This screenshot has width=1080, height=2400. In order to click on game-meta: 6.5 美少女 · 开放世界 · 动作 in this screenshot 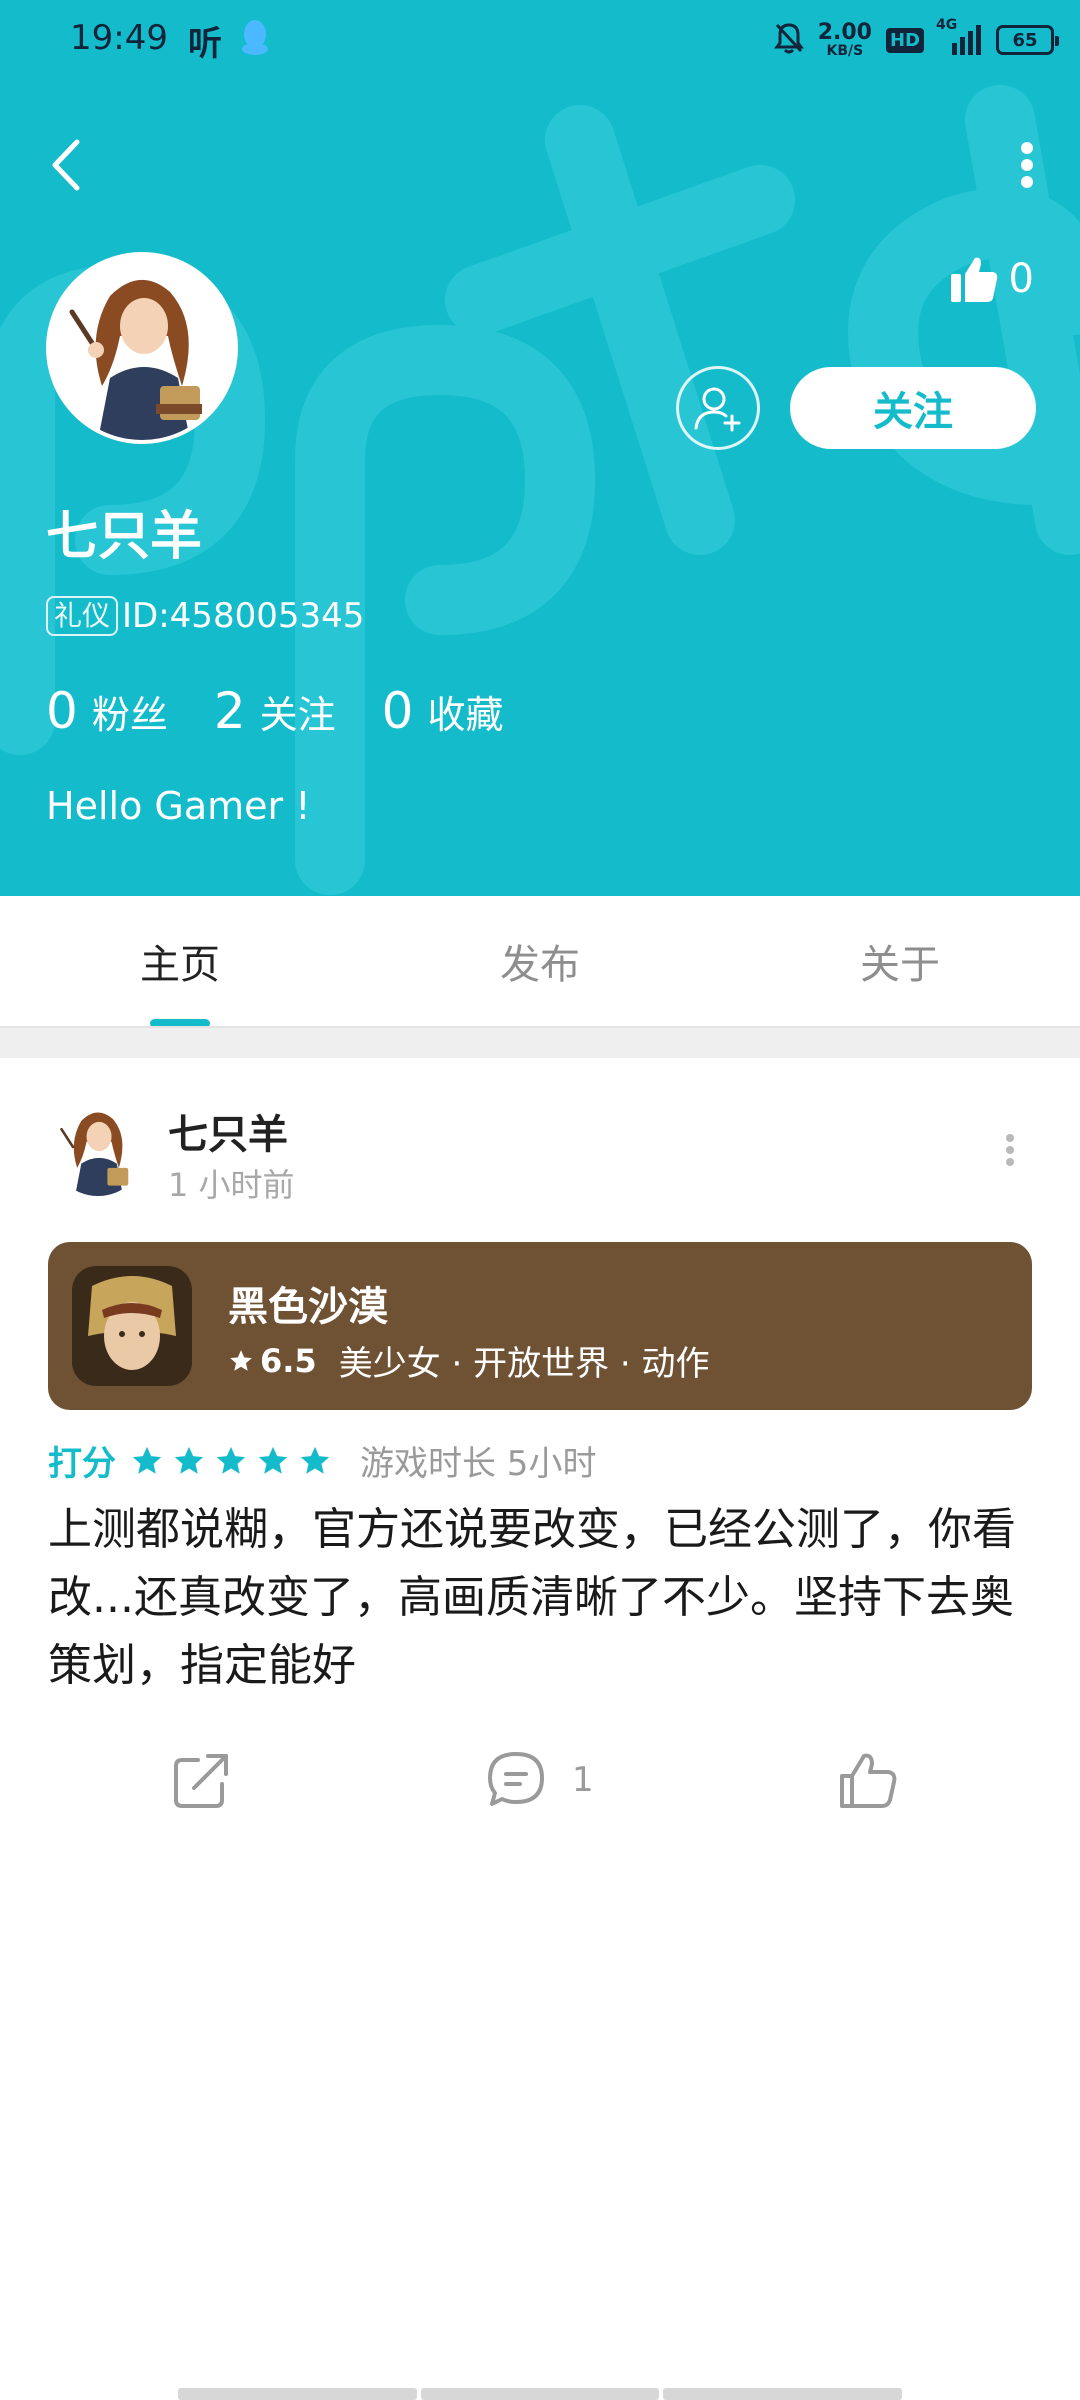, I will do `click(469, 1360)`.